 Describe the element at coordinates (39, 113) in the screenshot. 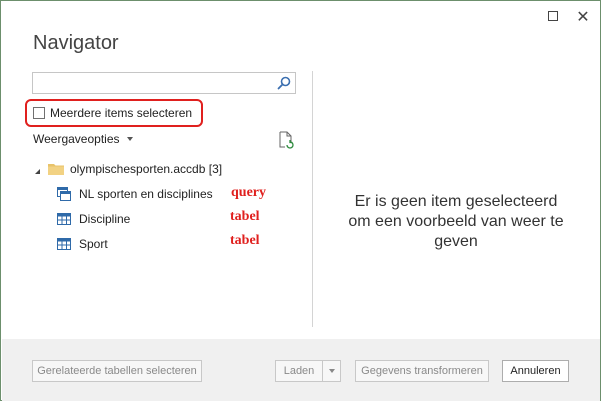

I see `checkbox-box` at that location.